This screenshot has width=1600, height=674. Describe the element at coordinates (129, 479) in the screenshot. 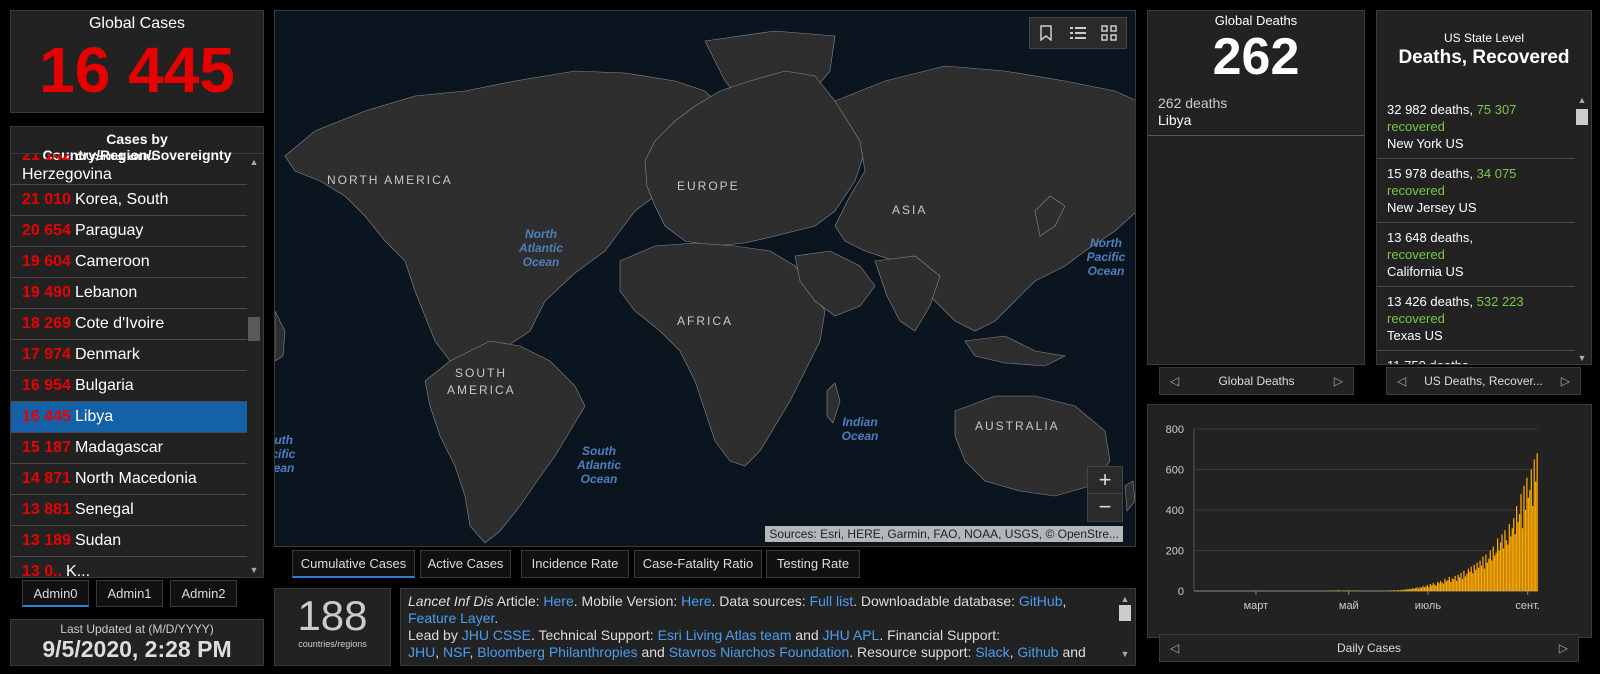

I see `country-list-item: 14 871 North Macedonia` at that location.